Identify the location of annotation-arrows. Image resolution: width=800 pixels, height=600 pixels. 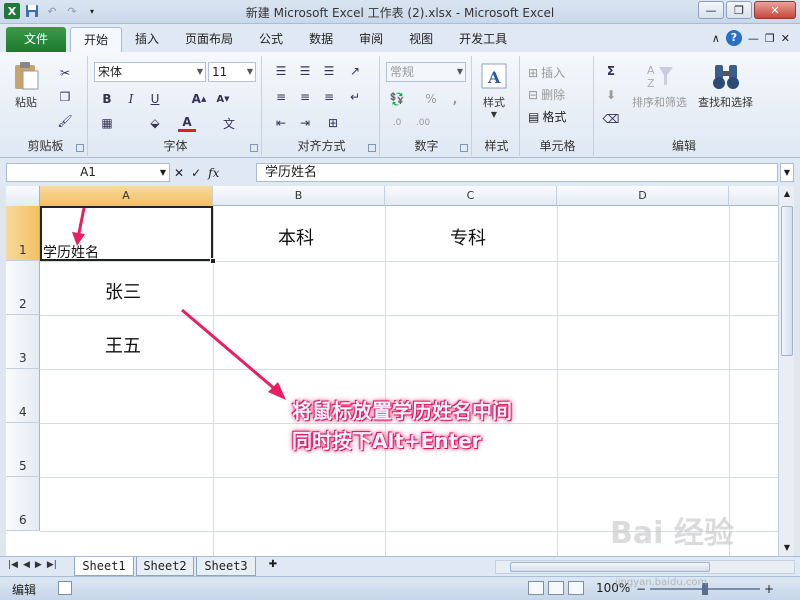
(179, 303).